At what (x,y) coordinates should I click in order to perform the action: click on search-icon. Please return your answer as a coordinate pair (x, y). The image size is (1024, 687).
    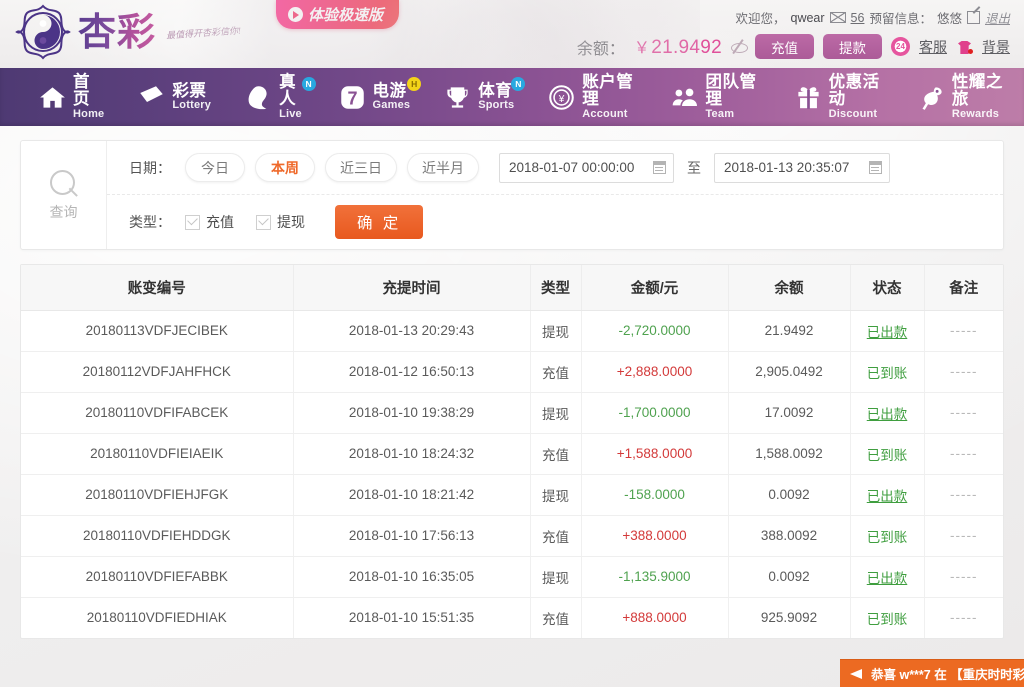
    Looking at the image, I should click on (64, 184).